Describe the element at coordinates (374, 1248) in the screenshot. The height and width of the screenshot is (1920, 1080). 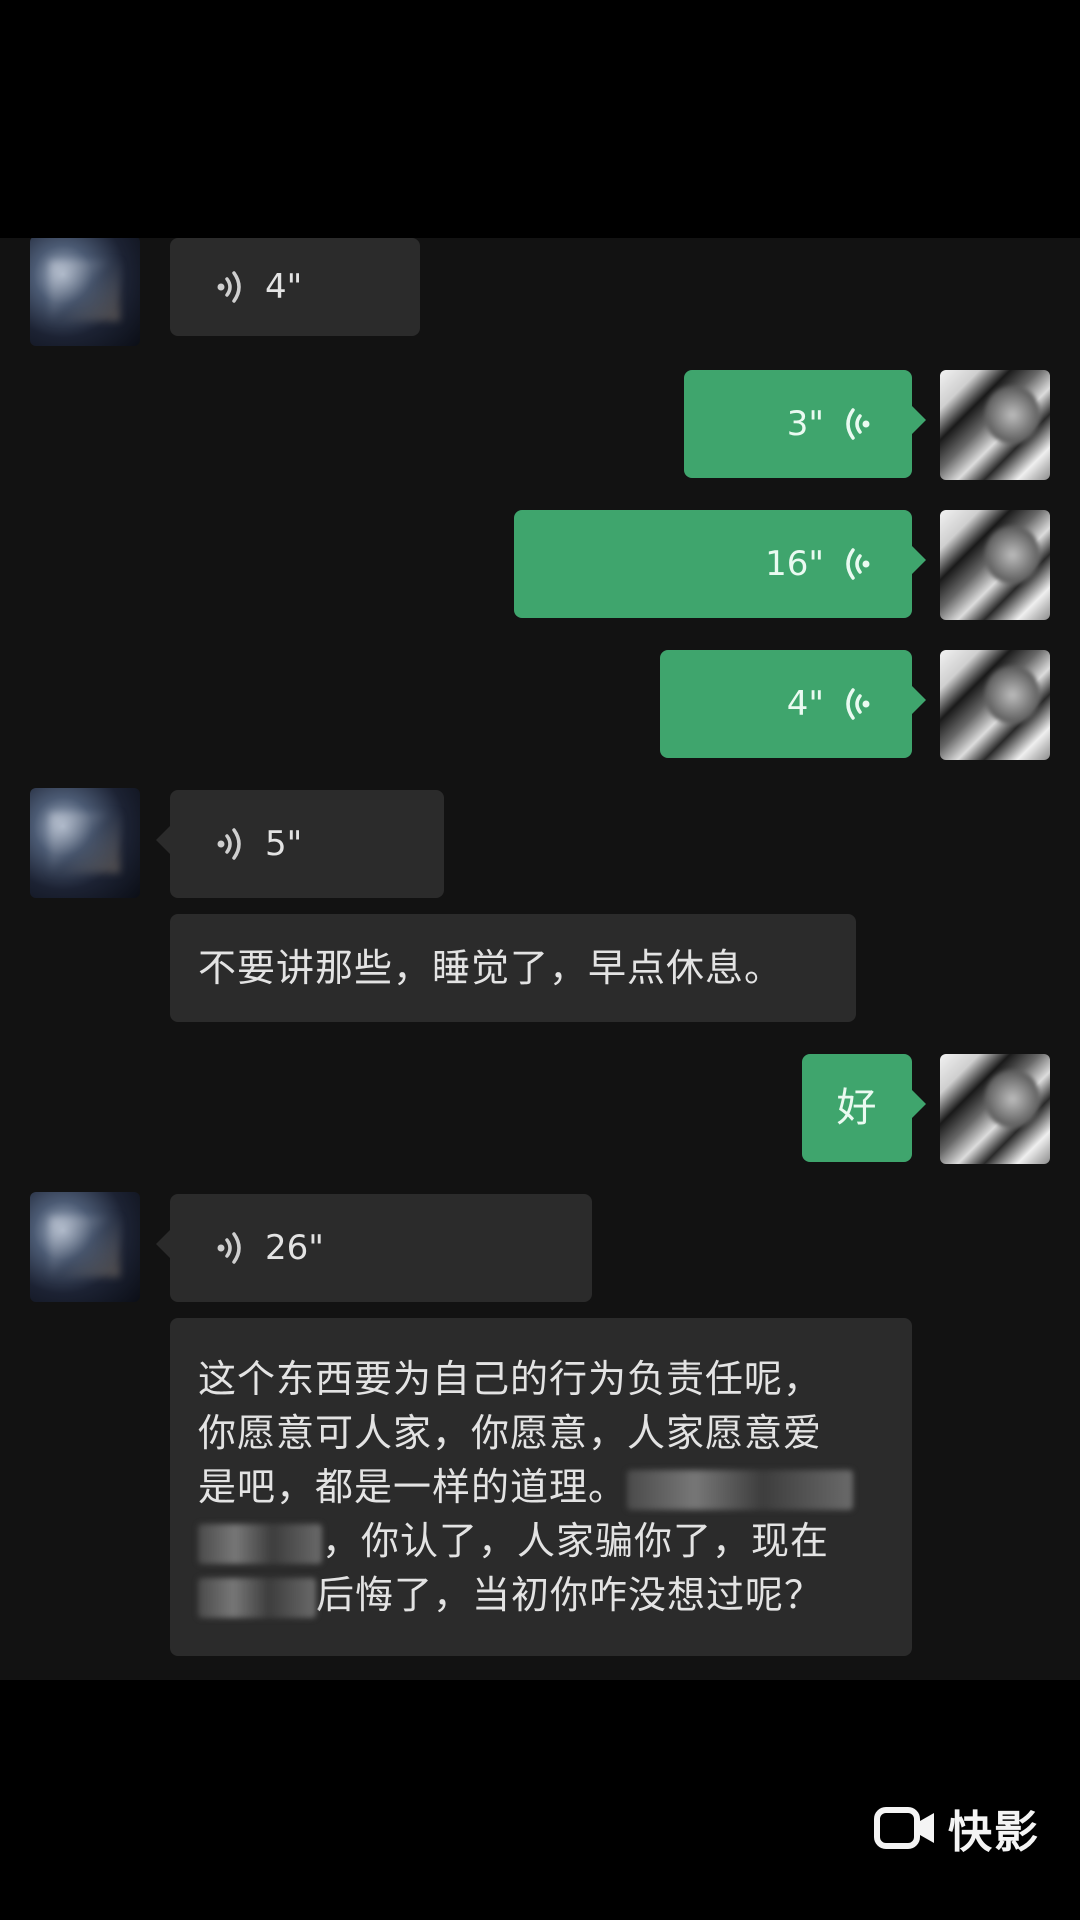
I see `incoming-voice-message: 26"` at that location.